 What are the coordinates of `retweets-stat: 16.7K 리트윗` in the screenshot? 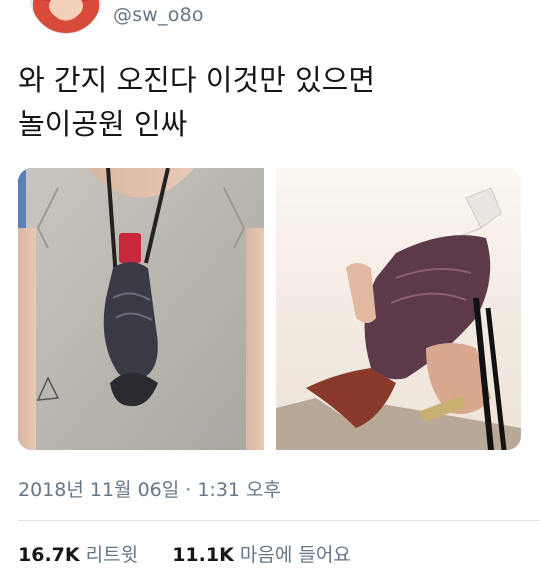 It's located at (81, 555).